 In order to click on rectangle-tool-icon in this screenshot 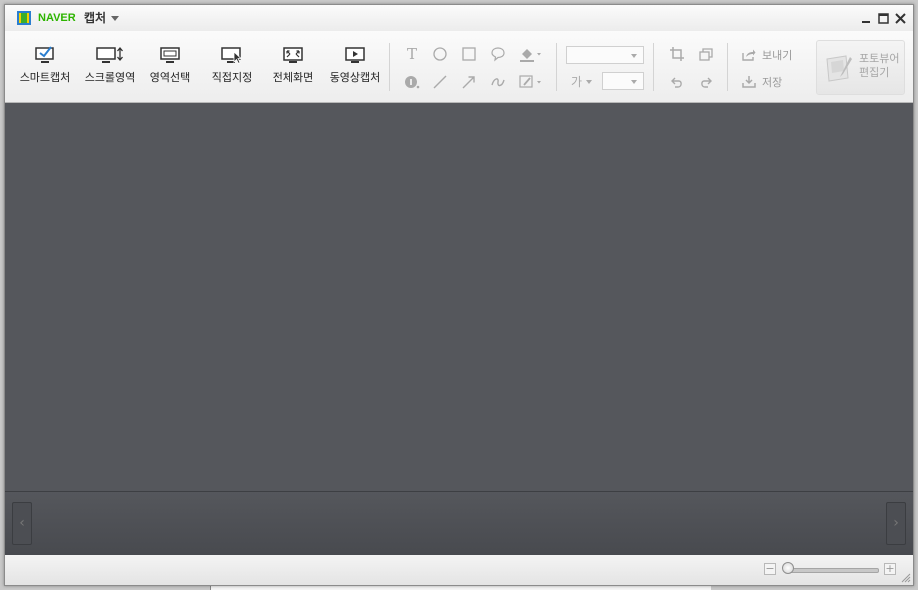, I will do `click(469, 54)`.